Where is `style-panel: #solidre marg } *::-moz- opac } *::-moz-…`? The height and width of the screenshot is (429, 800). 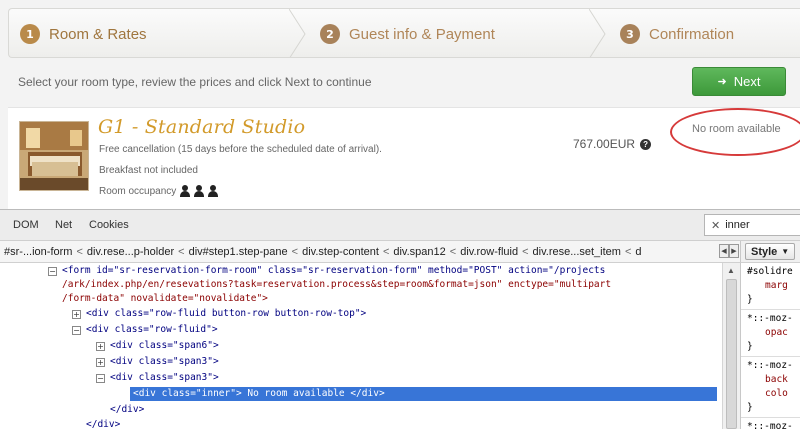 style-panel: #solidre marg } *::-moz- opac } *::-moz-… is located at coordinates (770, 346).